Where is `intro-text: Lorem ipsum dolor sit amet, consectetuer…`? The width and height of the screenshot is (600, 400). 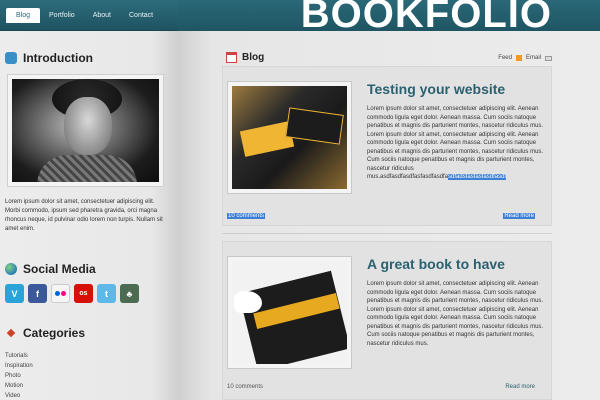 intro-text: Lorem ipsum dolor sit amet, consectetuer… is located at coordinates (84, 215).